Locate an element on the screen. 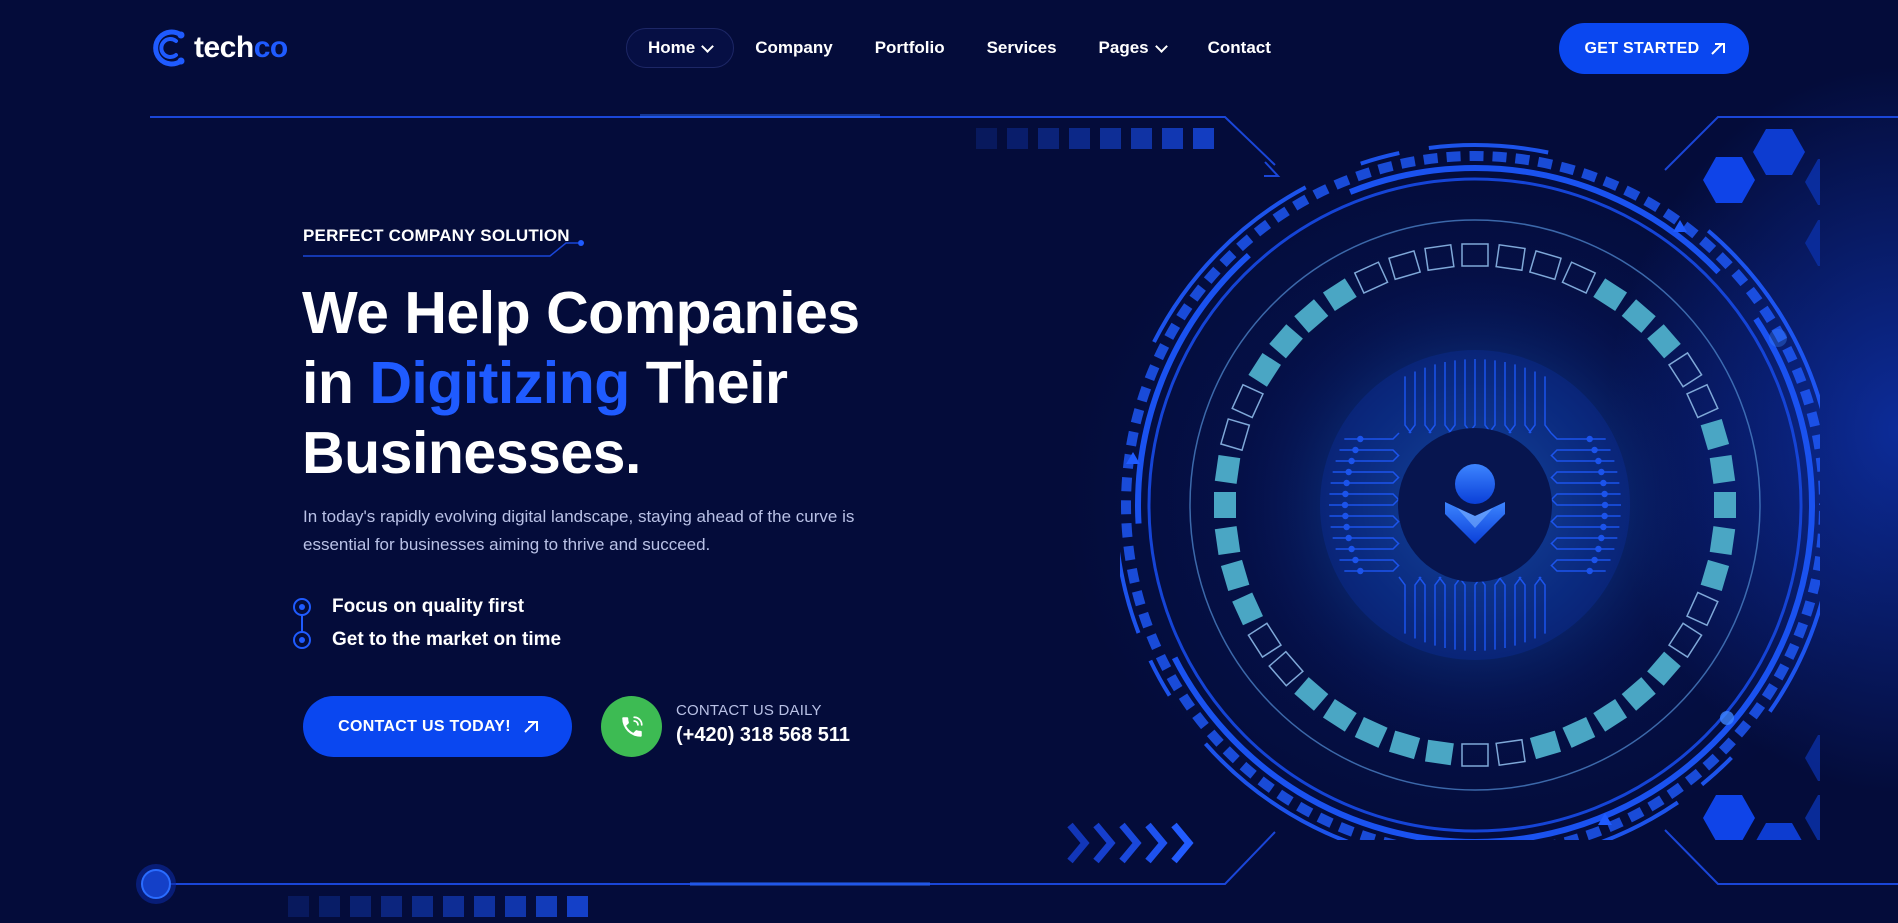 Image resolution: width=1898 pixels, height=923 pixels. nav-item-pages: Pages is located at coordinates (1132, 48).